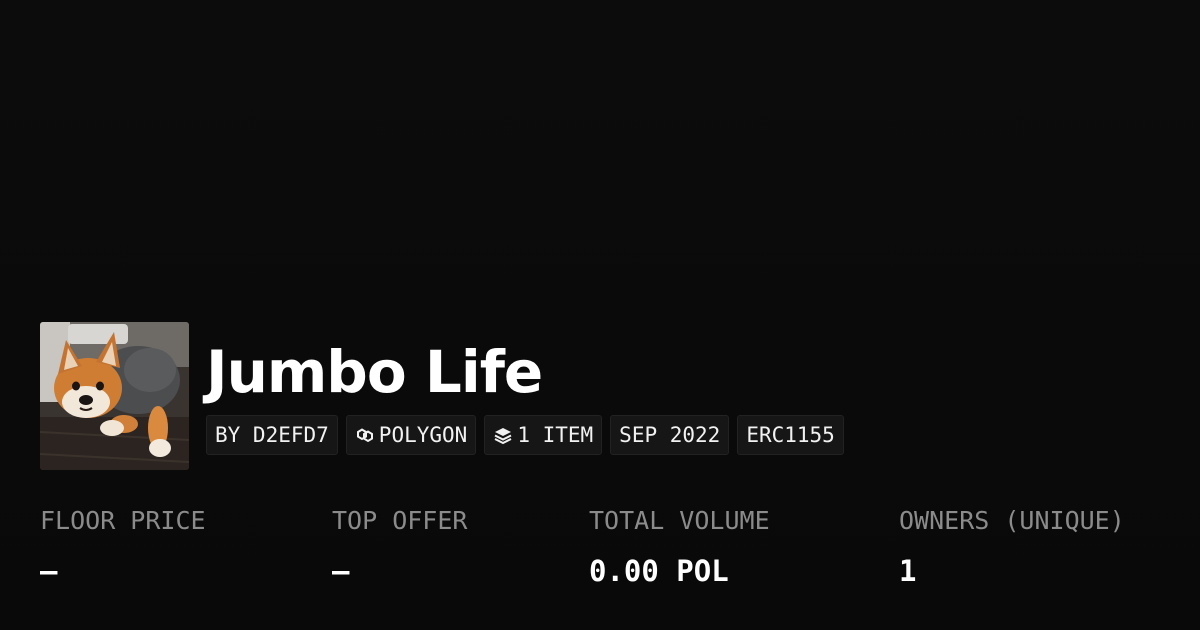 The height and width of the screenshot is (630, 1200). I want to click on polygon-chain-icon, so click(365, 435).